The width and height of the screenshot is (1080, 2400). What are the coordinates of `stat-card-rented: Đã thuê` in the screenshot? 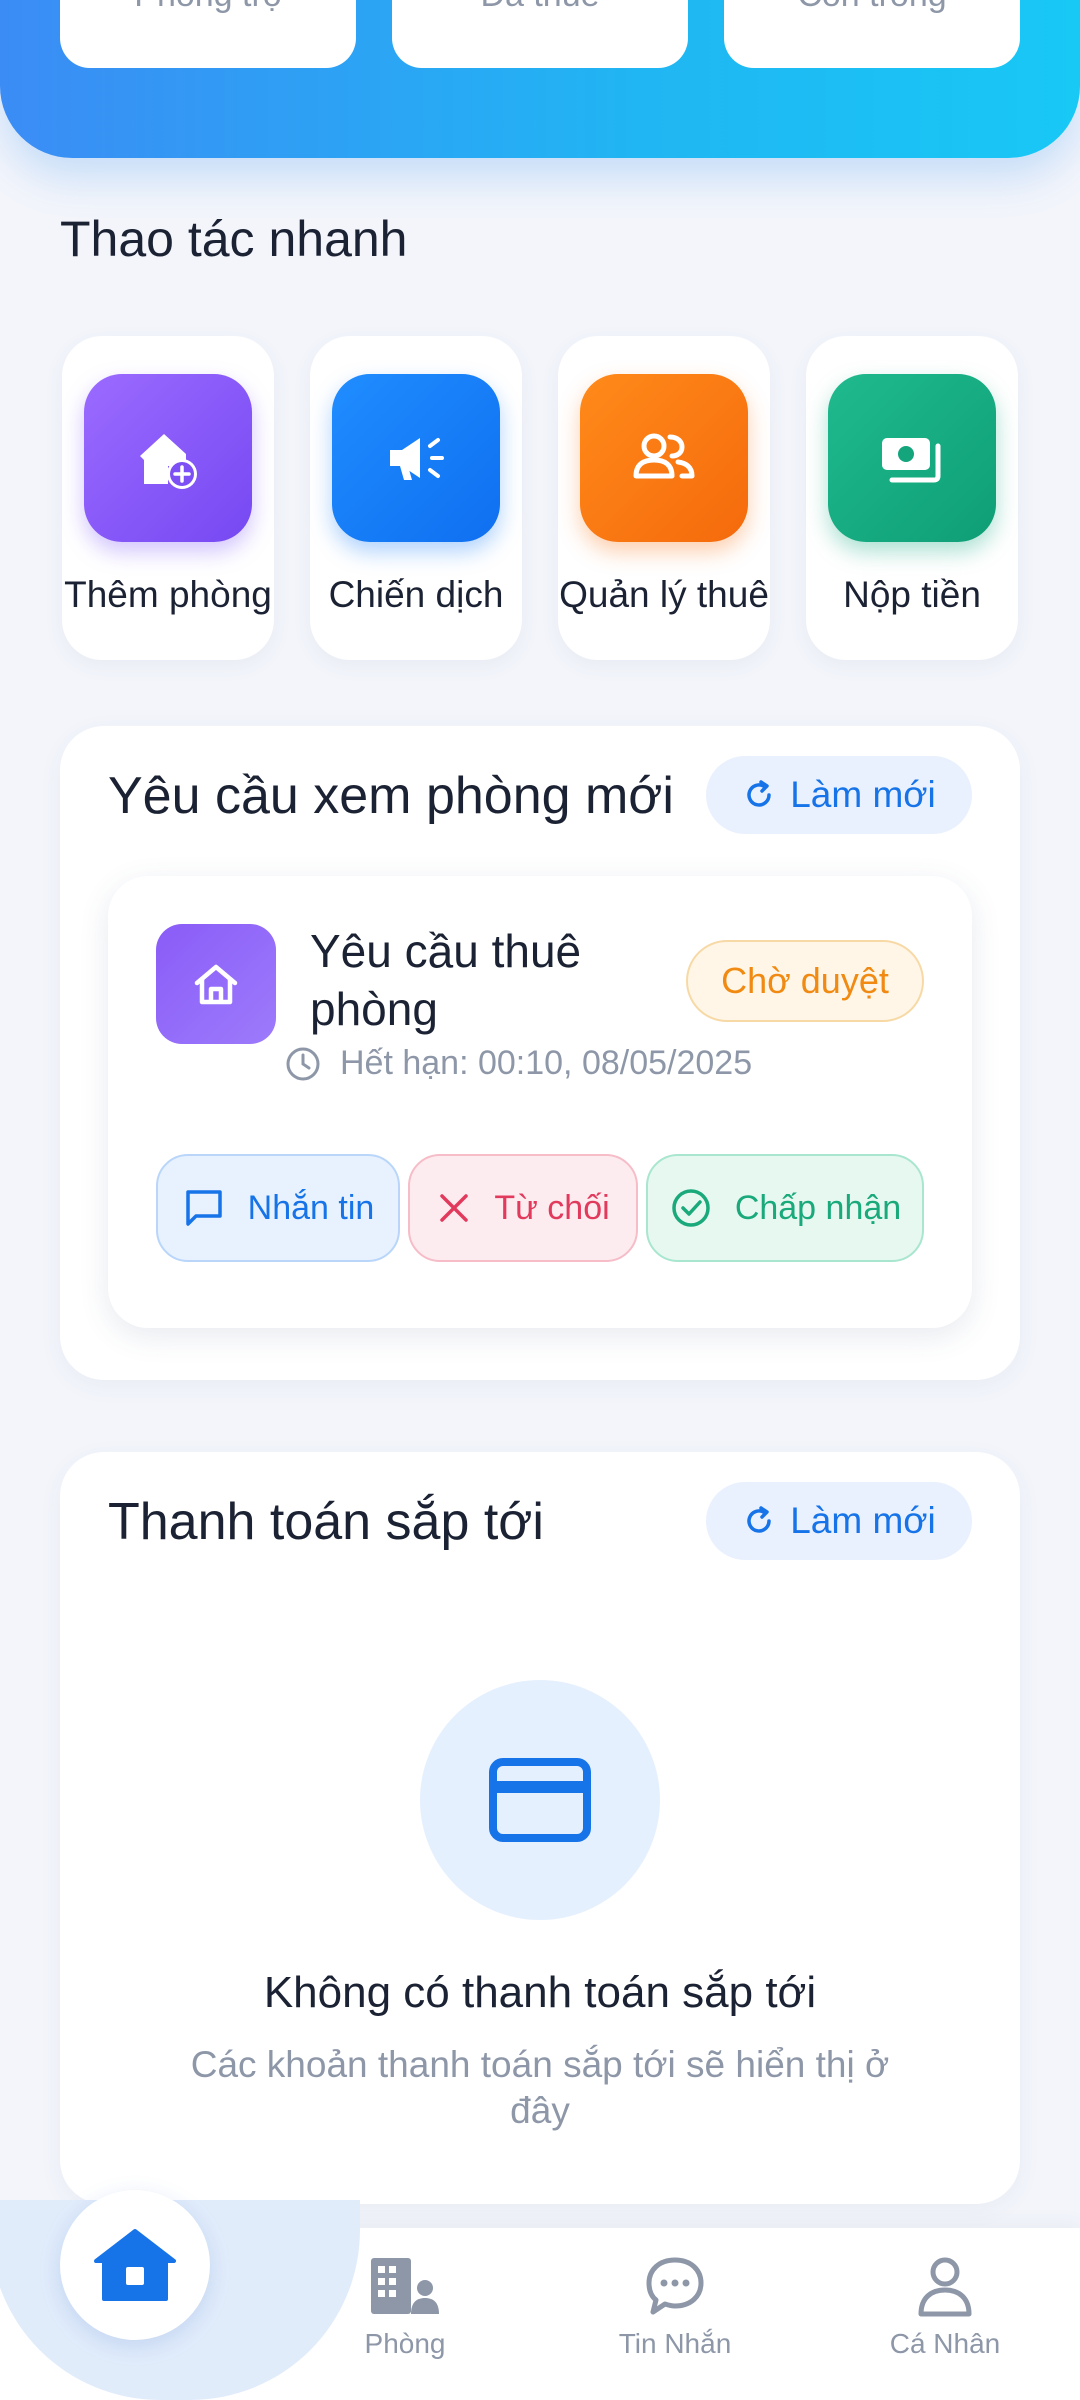 It's located at (540, 34).